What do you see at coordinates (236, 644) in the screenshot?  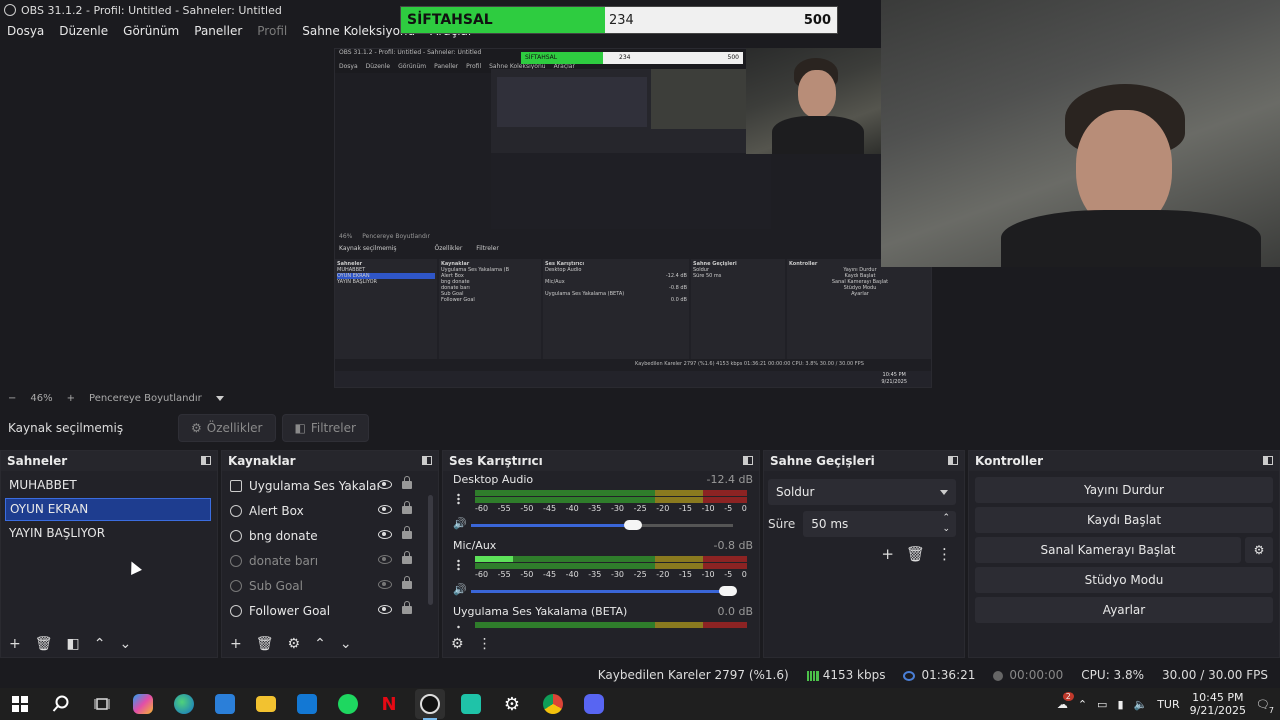 I see `add-source-button: +` at bounding box center [236, 644].